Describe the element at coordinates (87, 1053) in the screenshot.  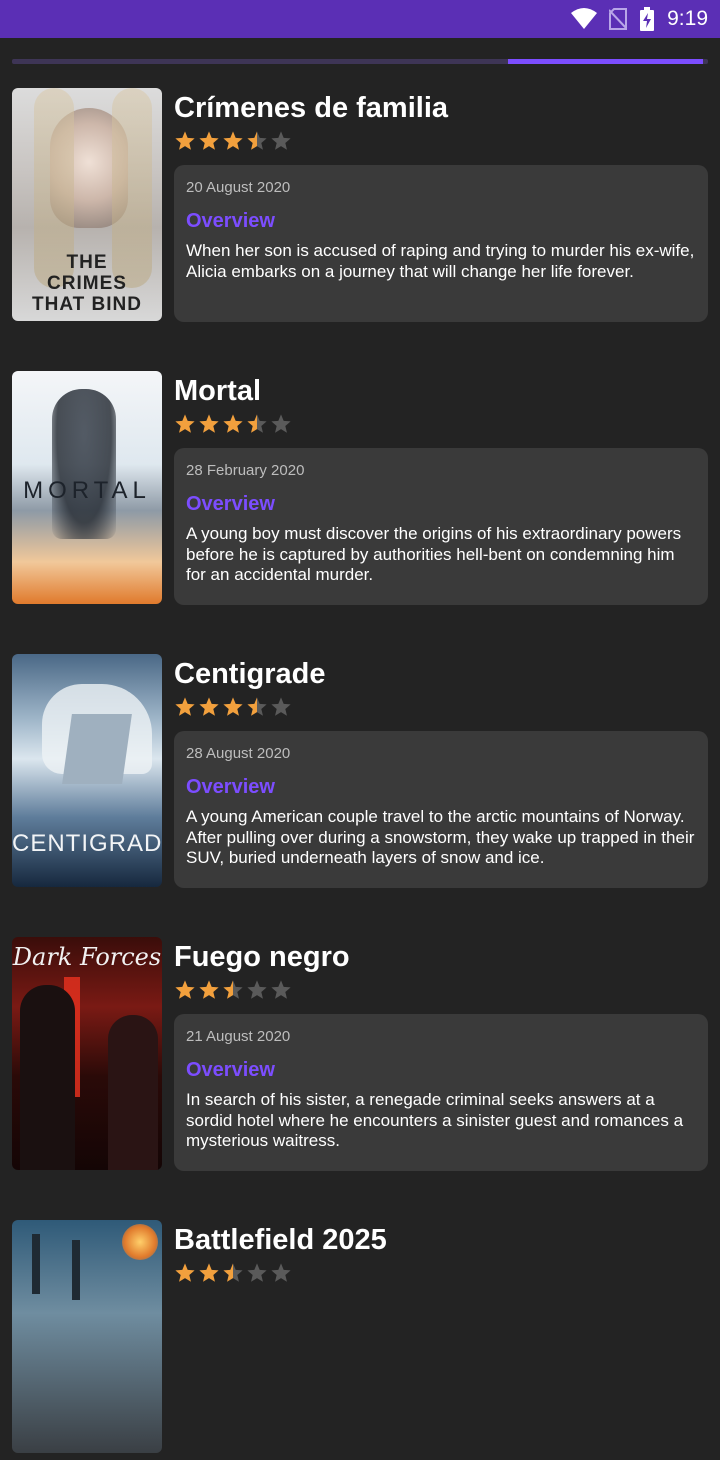
I see `movie-poster: Dark Forces` at that location.